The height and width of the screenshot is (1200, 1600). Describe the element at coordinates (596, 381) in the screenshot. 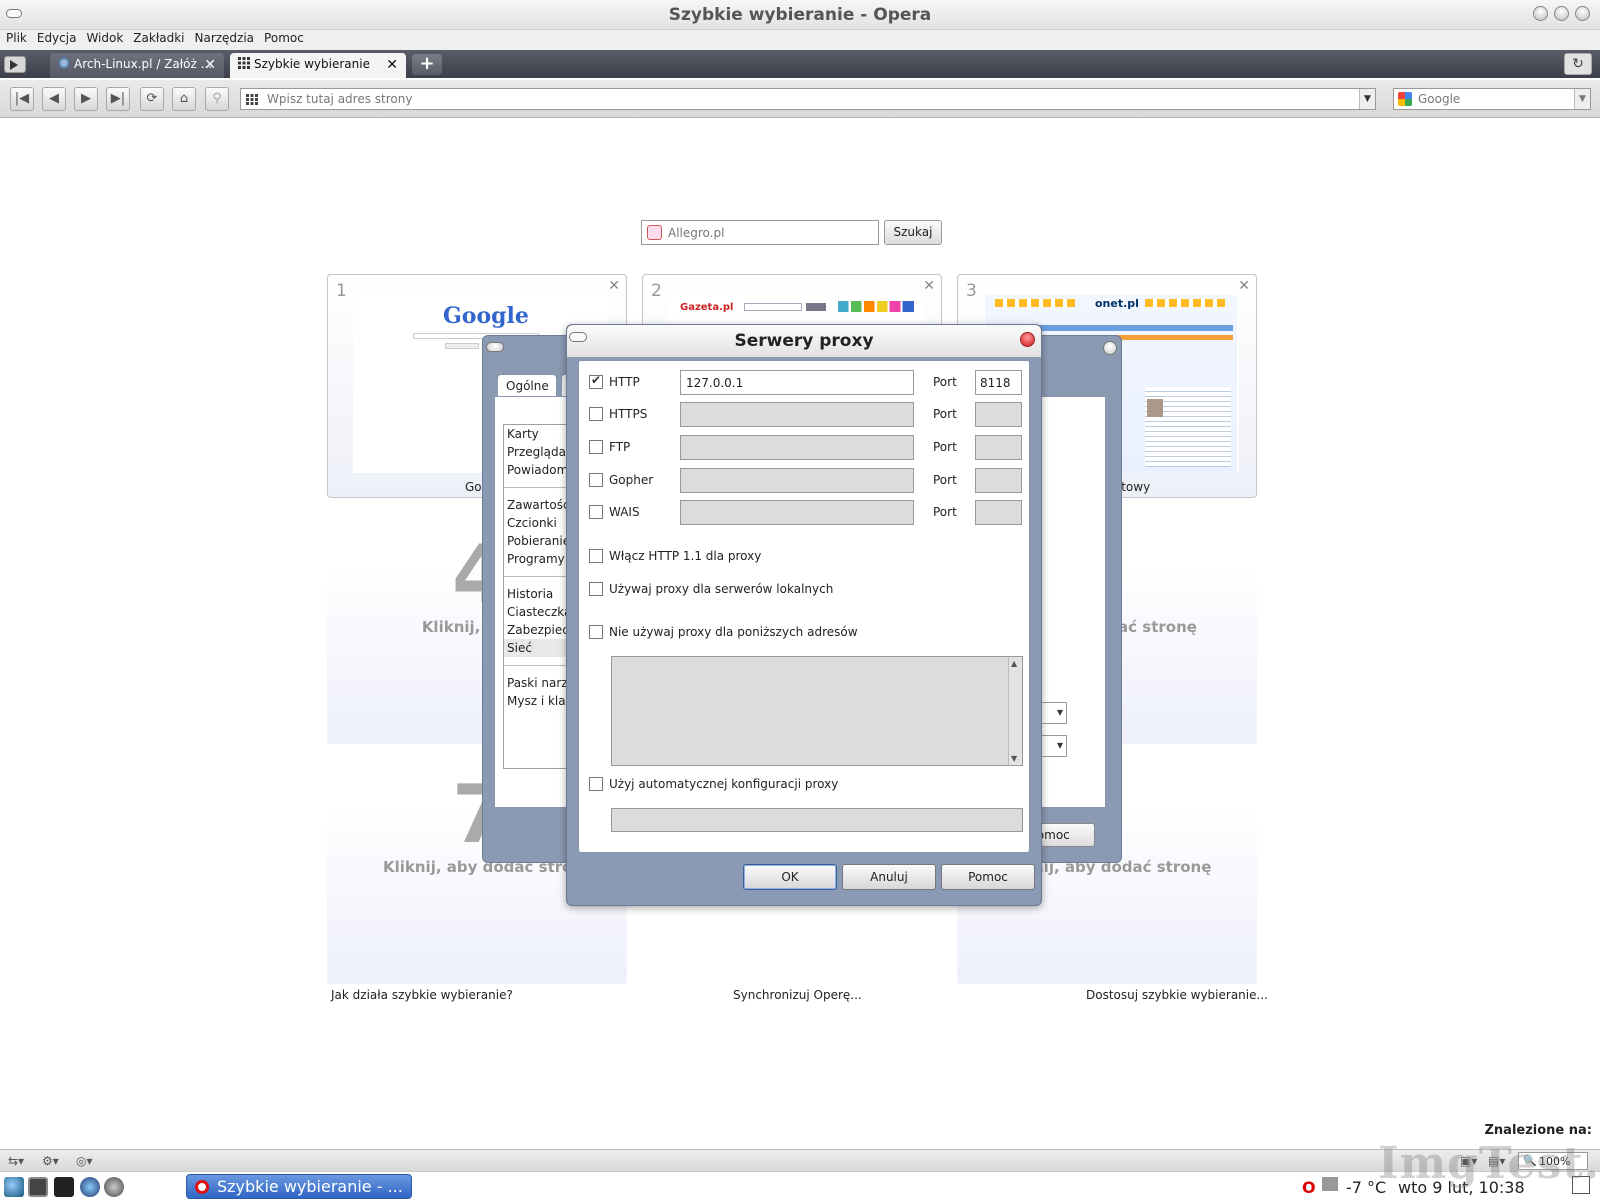

I see `http-checkbox` at that location.